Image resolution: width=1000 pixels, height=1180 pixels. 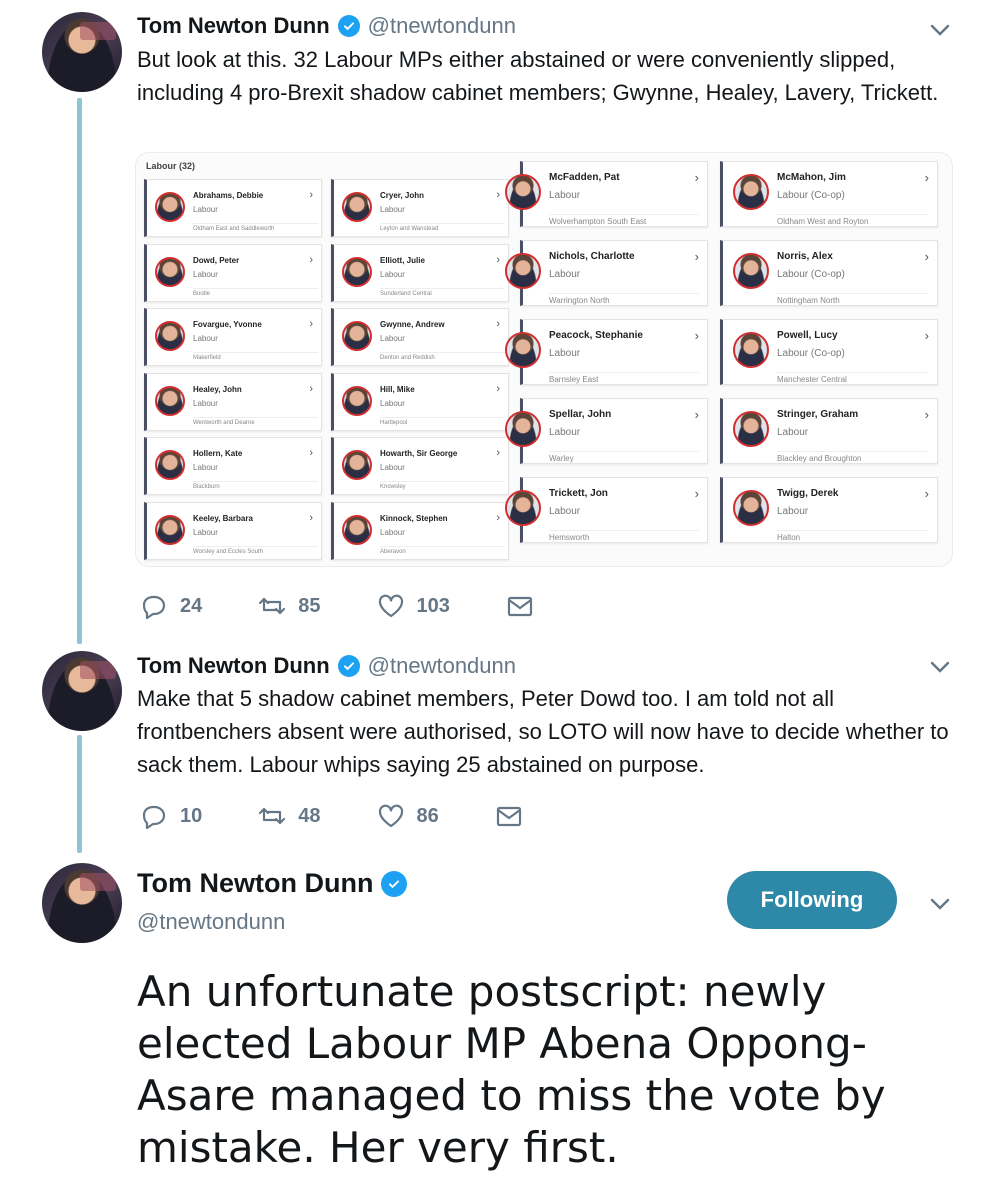 What do you see at coordinates (580, 414) in the screenshot?
I see `mp-name: Spellar, John` at bounding box center [580, 414].